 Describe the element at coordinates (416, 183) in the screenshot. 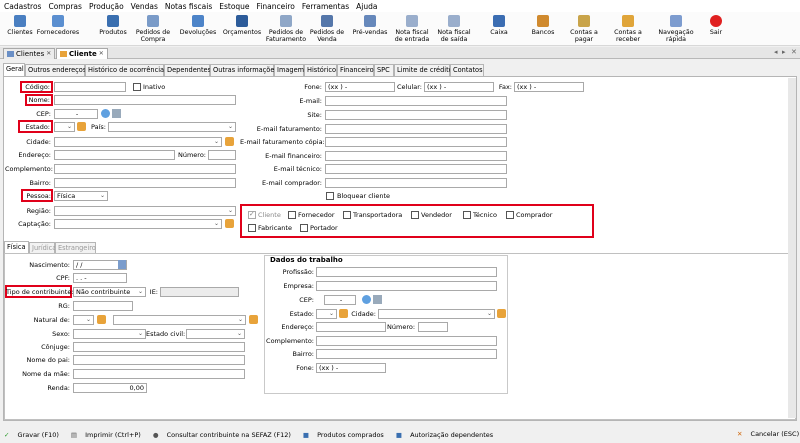

I see `email-comprador-input` at that location.